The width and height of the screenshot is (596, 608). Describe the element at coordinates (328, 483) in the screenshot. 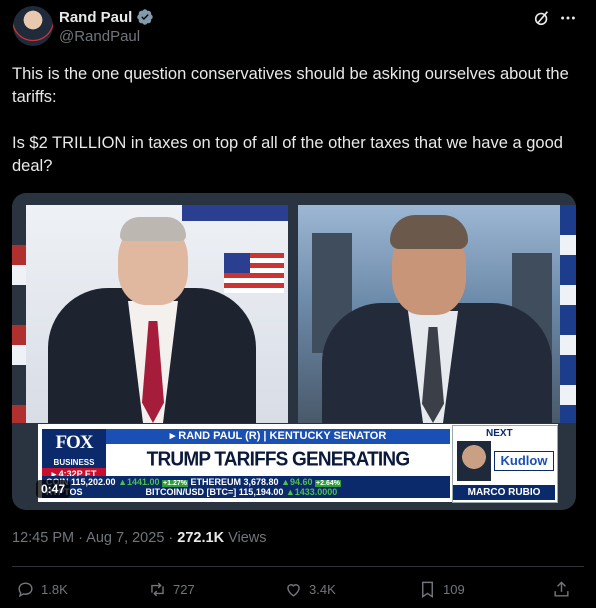

I see `ticker-eth-pct: +2.64%` at that location.